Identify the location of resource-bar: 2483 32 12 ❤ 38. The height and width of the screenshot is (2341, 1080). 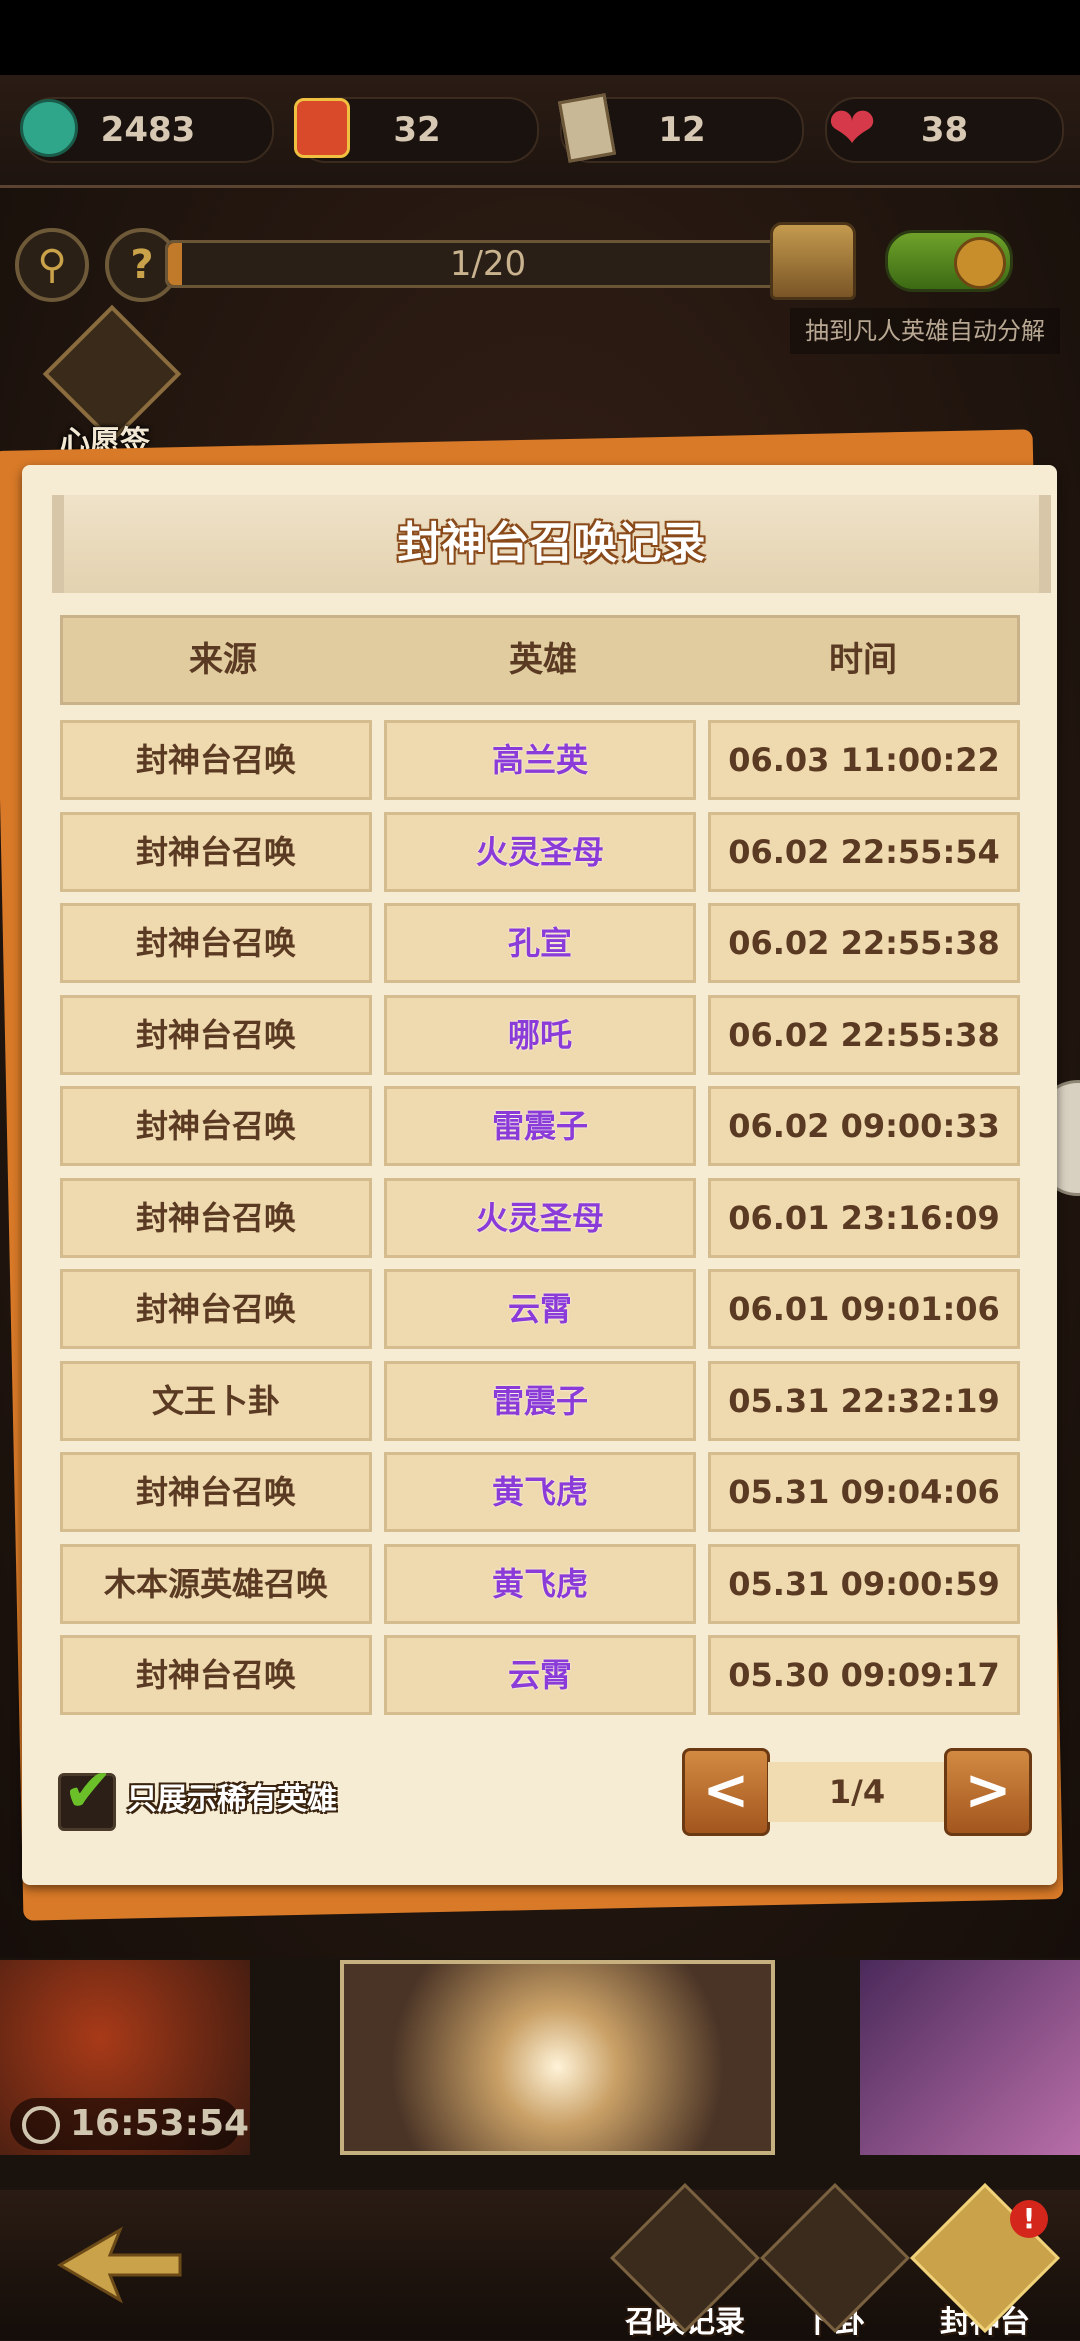
(540, 131).